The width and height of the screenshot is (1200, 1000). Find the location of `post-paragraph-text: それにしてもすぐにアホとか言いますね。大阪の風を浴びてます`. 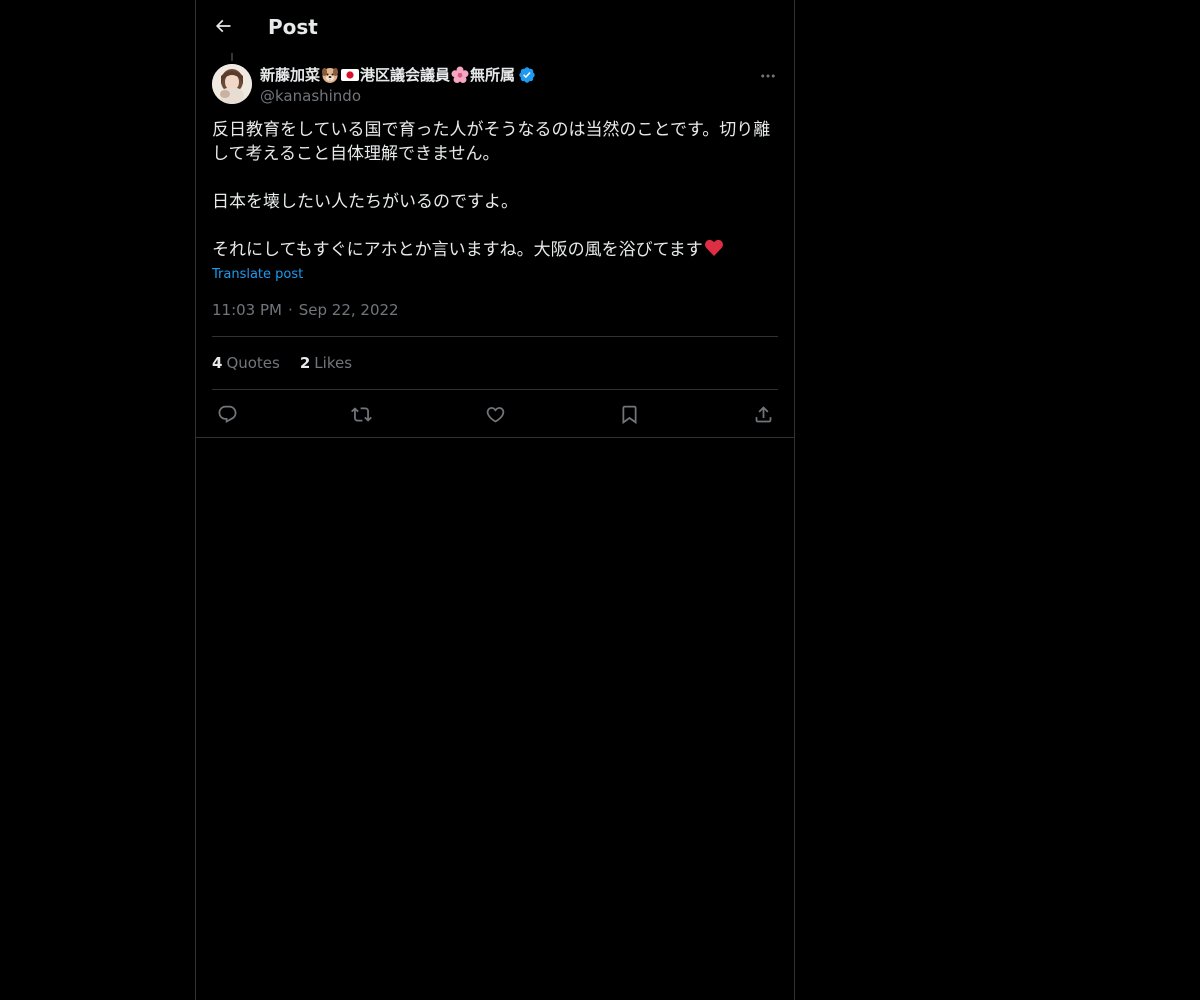

post-paragraph-text: それにしてもすぐにアホとか言いますね。大阪の風を浴びてます is located at coordinates (457, 250).